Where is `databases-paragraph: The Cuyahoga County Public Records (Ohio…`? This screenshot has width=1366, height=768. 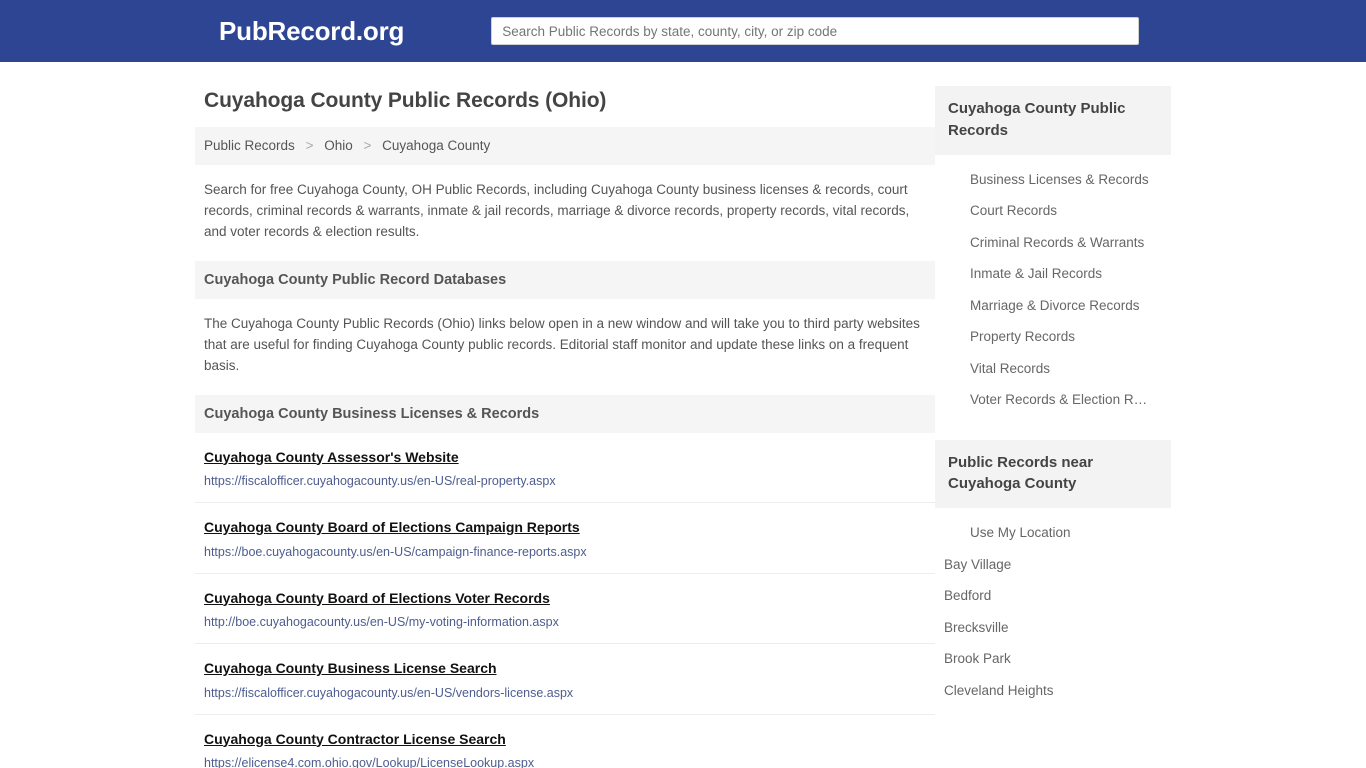 databases-paragraph: The Cuyahoga County Public Records (Ohio… is located at coordinates (562, 344).